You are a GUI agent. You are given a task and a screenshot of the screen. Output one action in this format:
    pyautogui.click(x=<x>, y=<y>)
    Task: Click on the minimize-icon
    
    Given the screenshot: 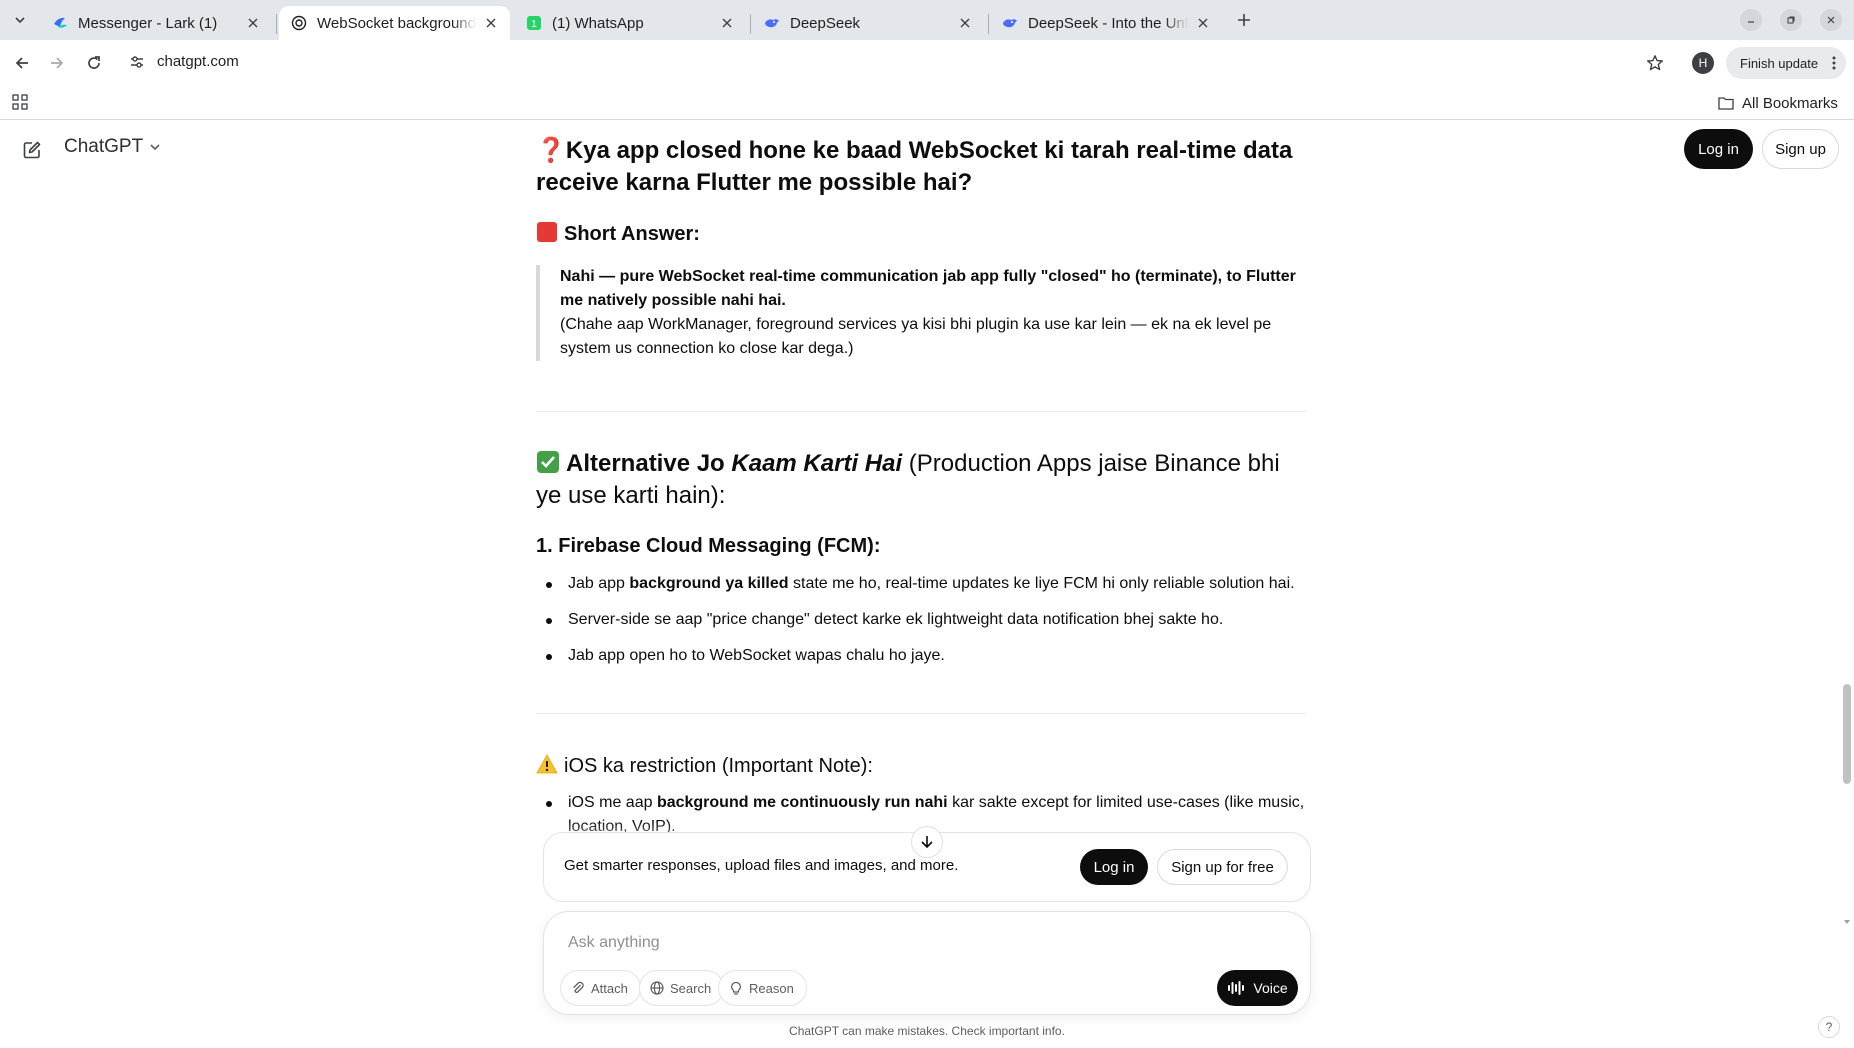 What is the action you would take?
    pyautogui.click(x=1751, y=20)
    